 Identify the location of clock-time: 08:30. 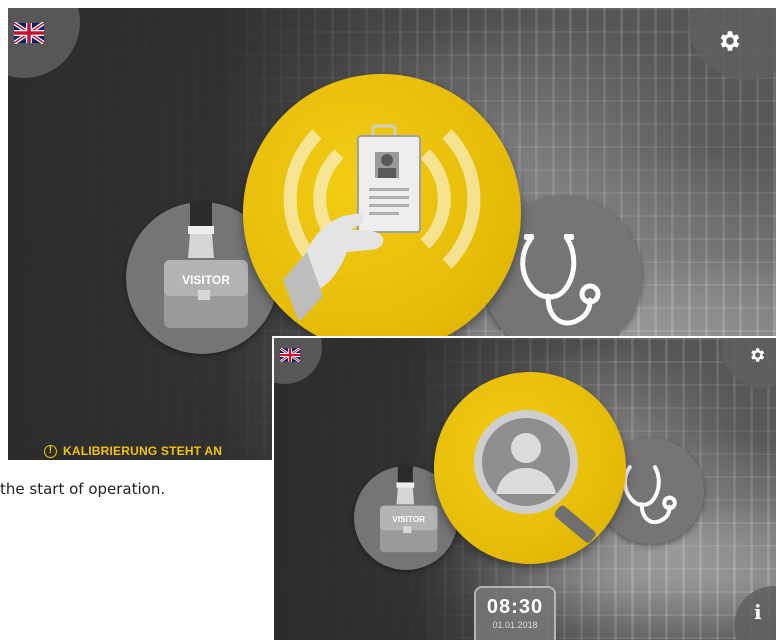
(515, 607).